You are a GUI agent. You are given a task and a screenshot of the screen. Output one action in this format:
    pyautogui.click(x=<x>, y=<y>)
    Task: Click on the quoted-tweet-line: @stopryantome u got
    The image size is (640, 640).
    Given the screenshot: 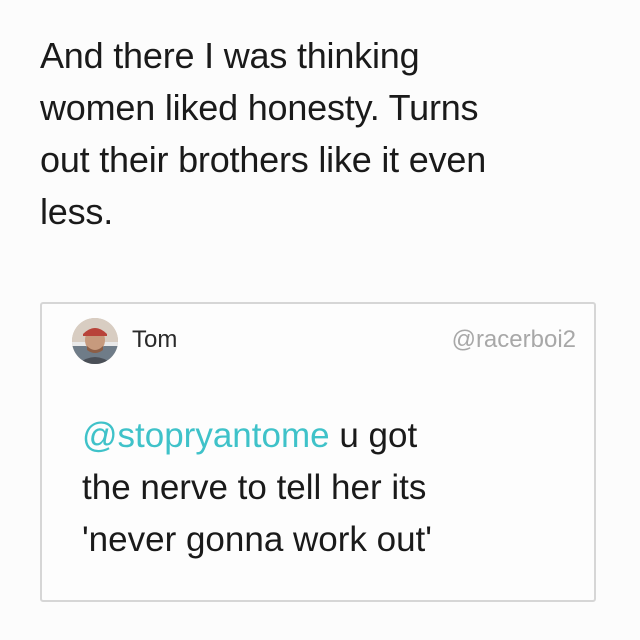 What is the action you would take?
    pyautogui.click(x=332, y=436)
    